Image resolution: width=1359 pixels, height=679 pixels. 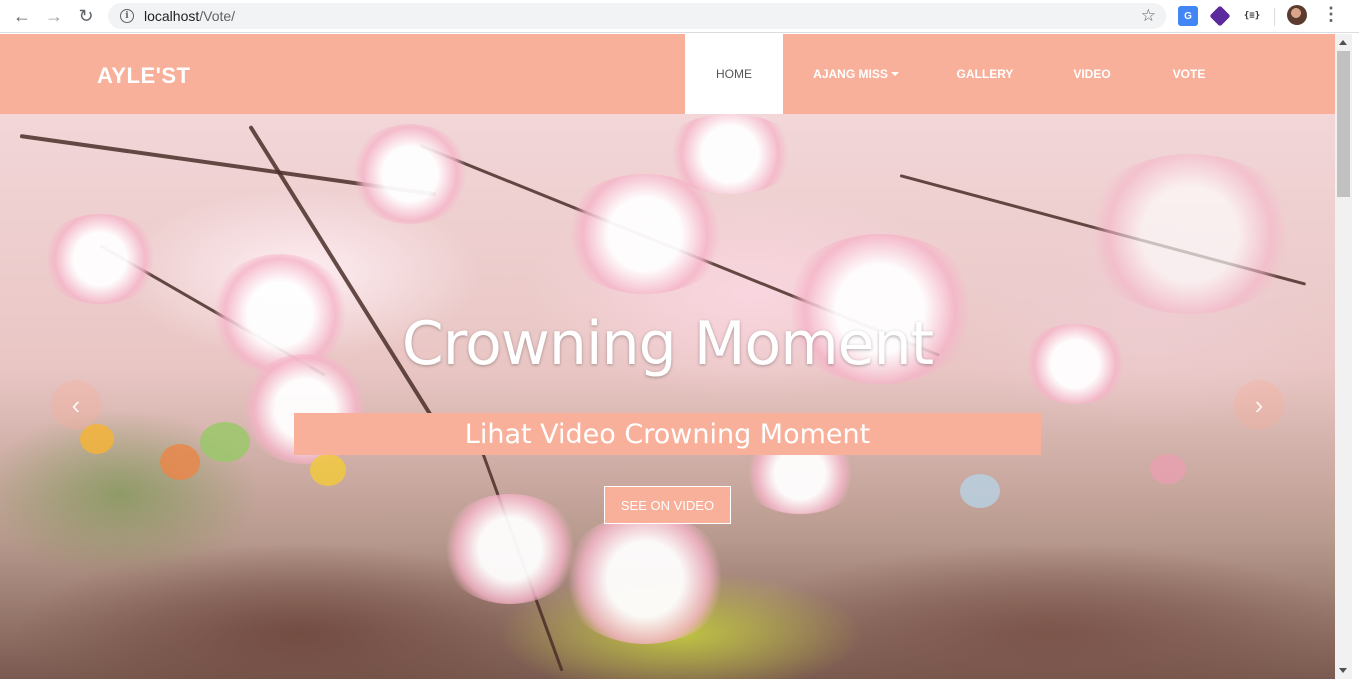 I want to click on json-extension-icon: {≡}, so click(x=1252, y=16).